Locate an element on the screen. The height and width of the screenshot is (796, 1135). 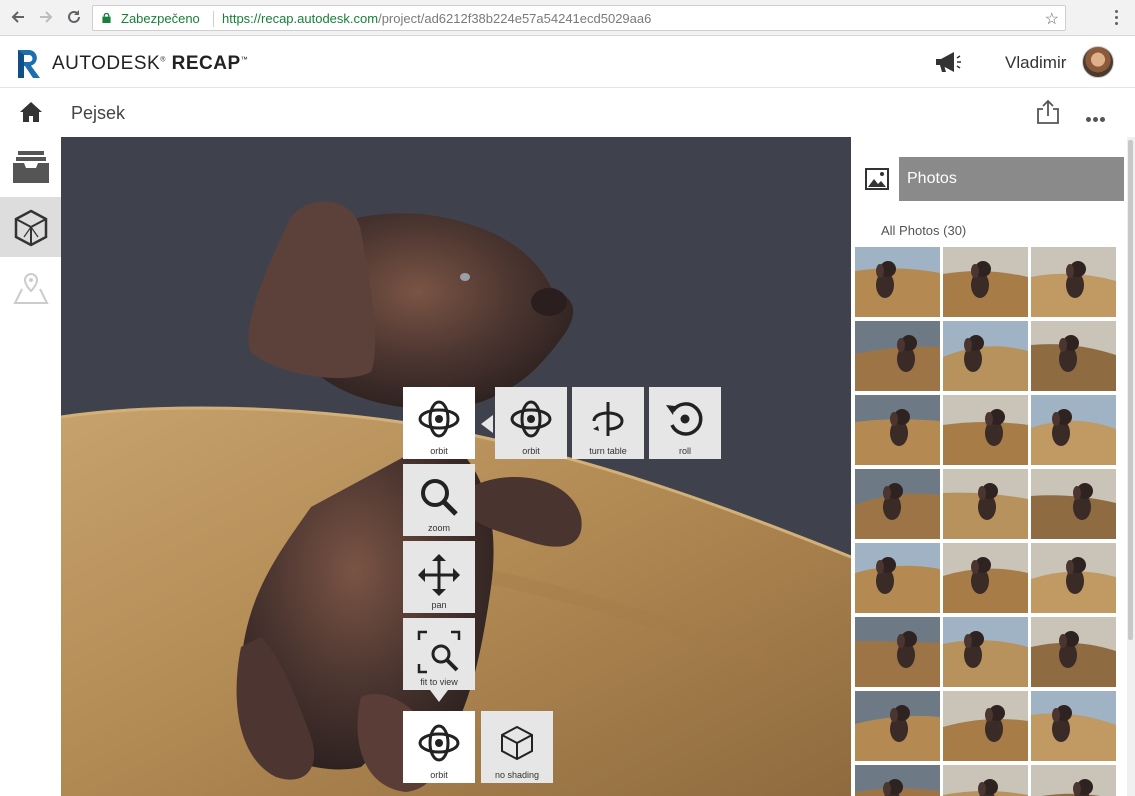
megaphone-icon is located at coordinates (947, 62).